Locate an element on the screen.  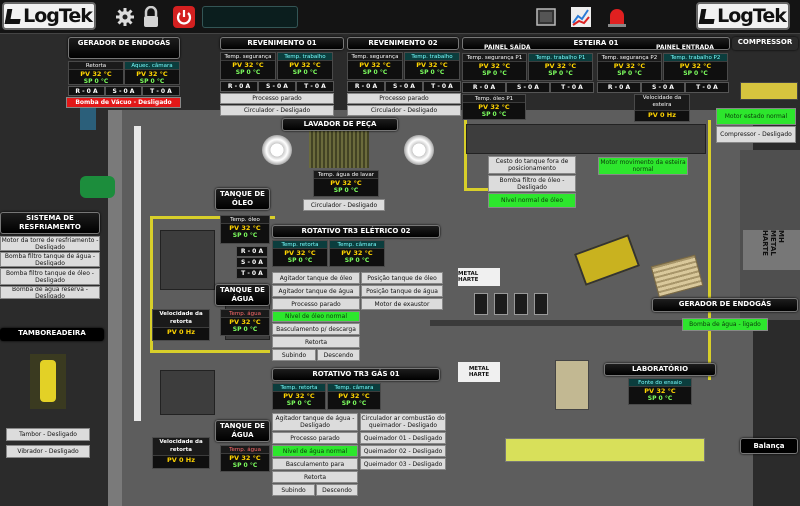
logo-mark-icon is located at coordinates (13, 16).